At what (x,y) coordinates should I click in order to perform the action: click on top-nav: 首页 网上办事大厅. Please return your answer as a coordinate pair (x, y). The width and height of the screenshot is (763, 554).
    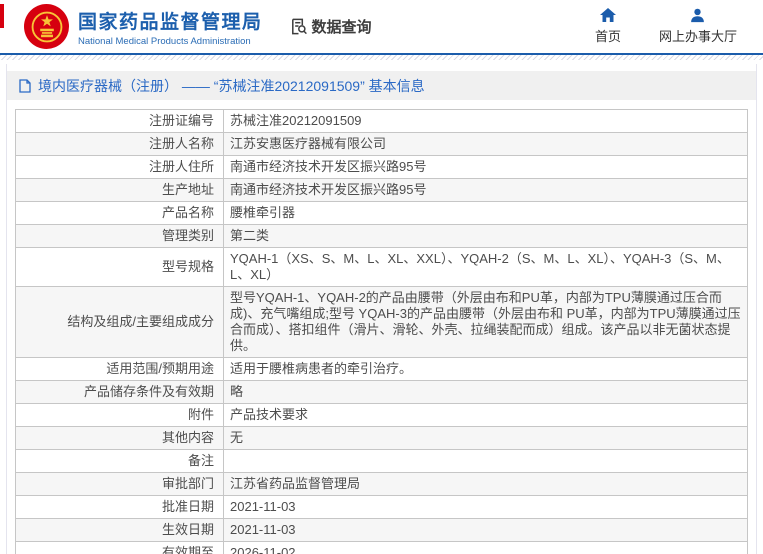
    Looking at the image, I should click on (666, 26).